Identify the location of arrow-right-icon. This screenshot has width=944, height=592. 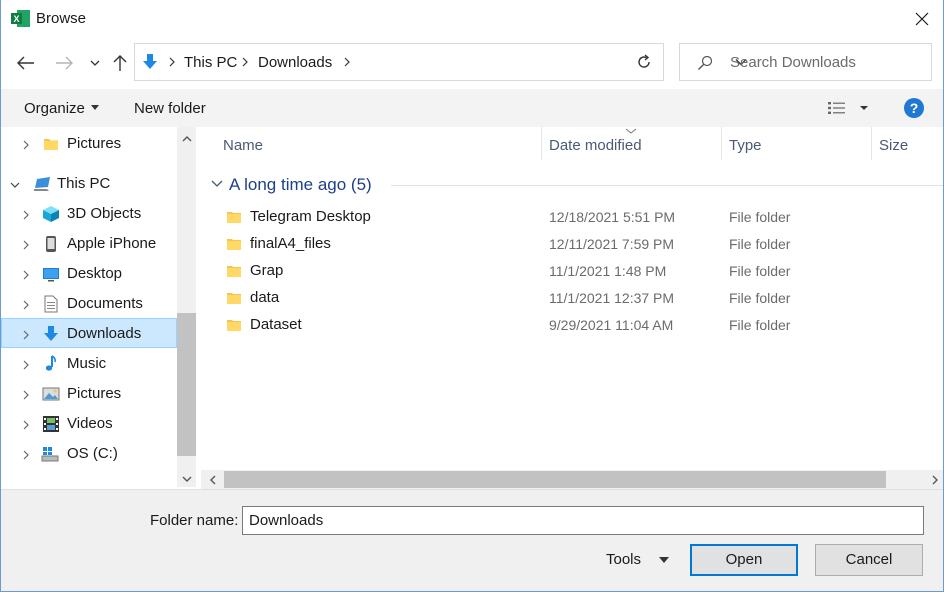
(64, 63).